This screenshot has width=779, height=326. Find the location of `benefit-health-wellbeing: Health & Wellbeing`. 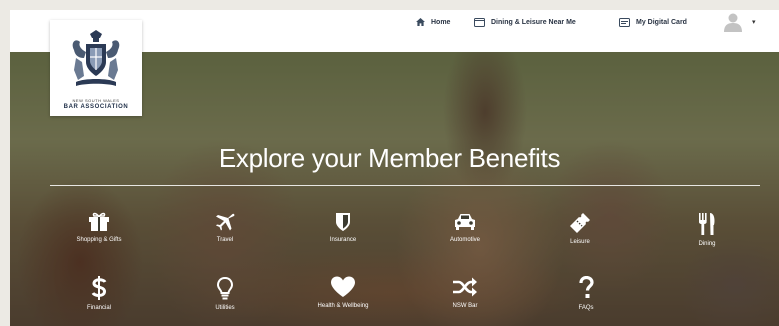

benefit-health-wellbeing: Health & Wellbeing is located at coordinates (343, 292).